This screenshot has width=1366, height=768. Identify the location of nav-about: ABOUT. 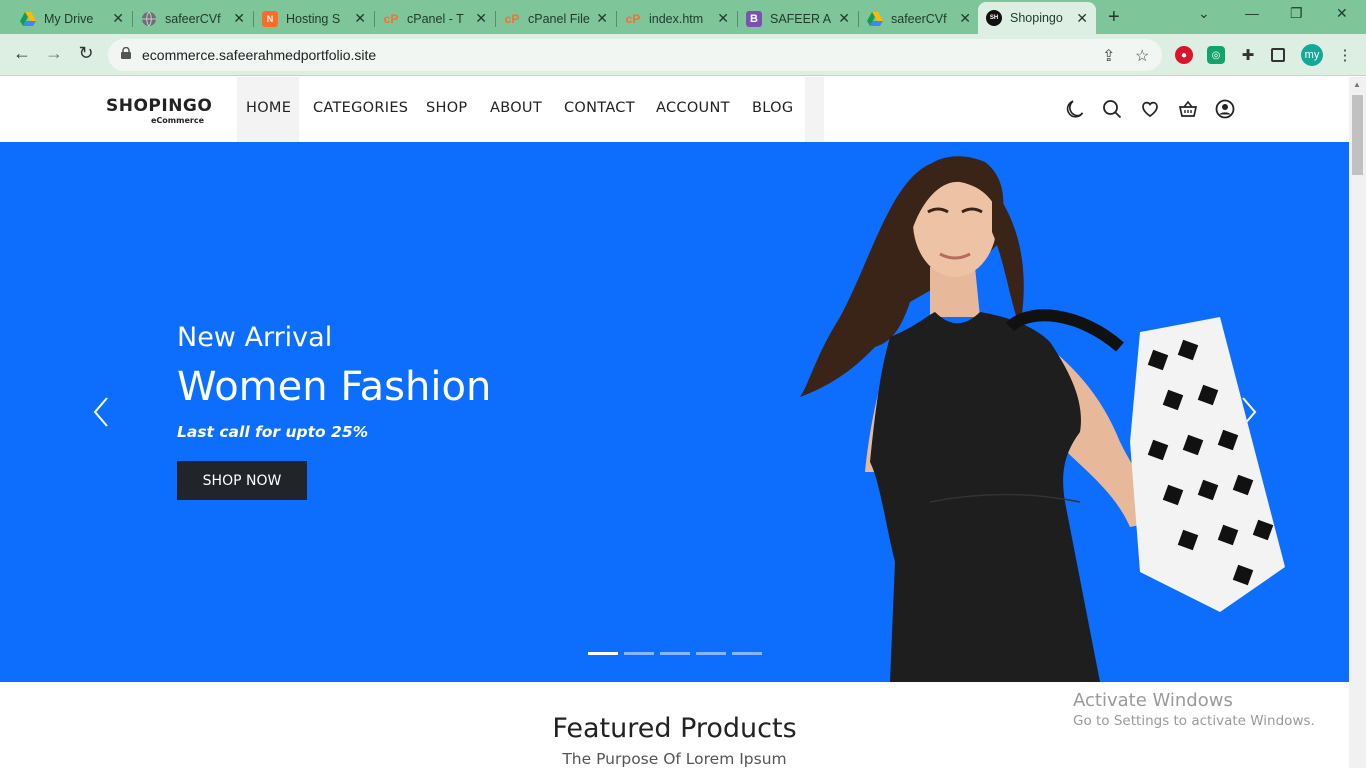
(516, 108).